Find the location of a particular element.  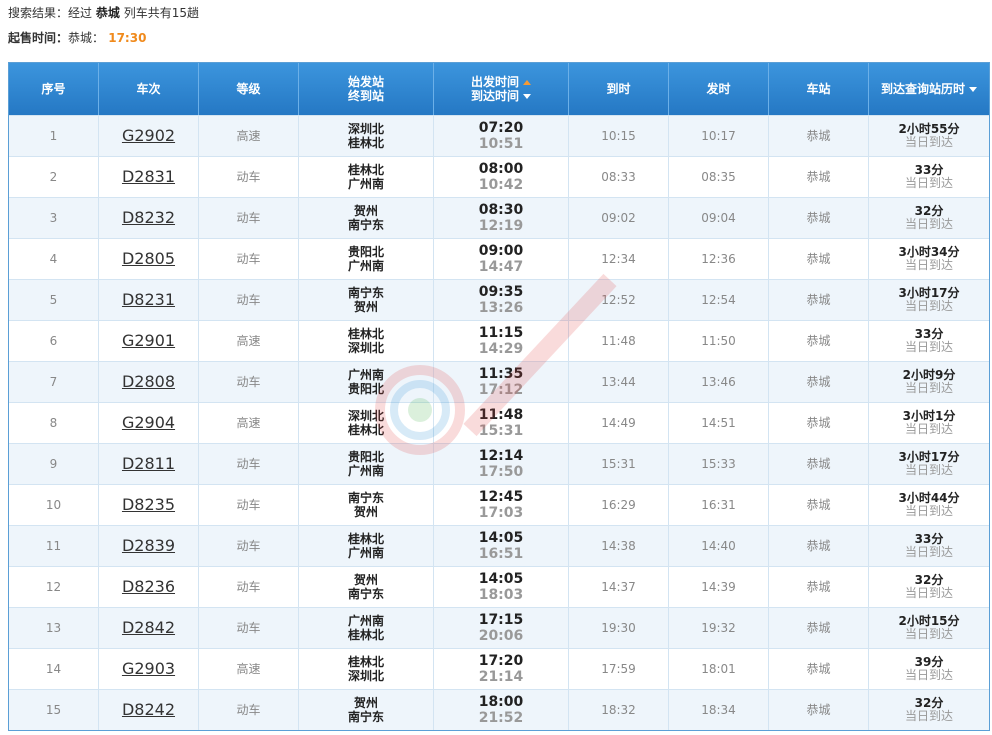

cell-arrive: 14:37 is located at coordinates (619, 587).